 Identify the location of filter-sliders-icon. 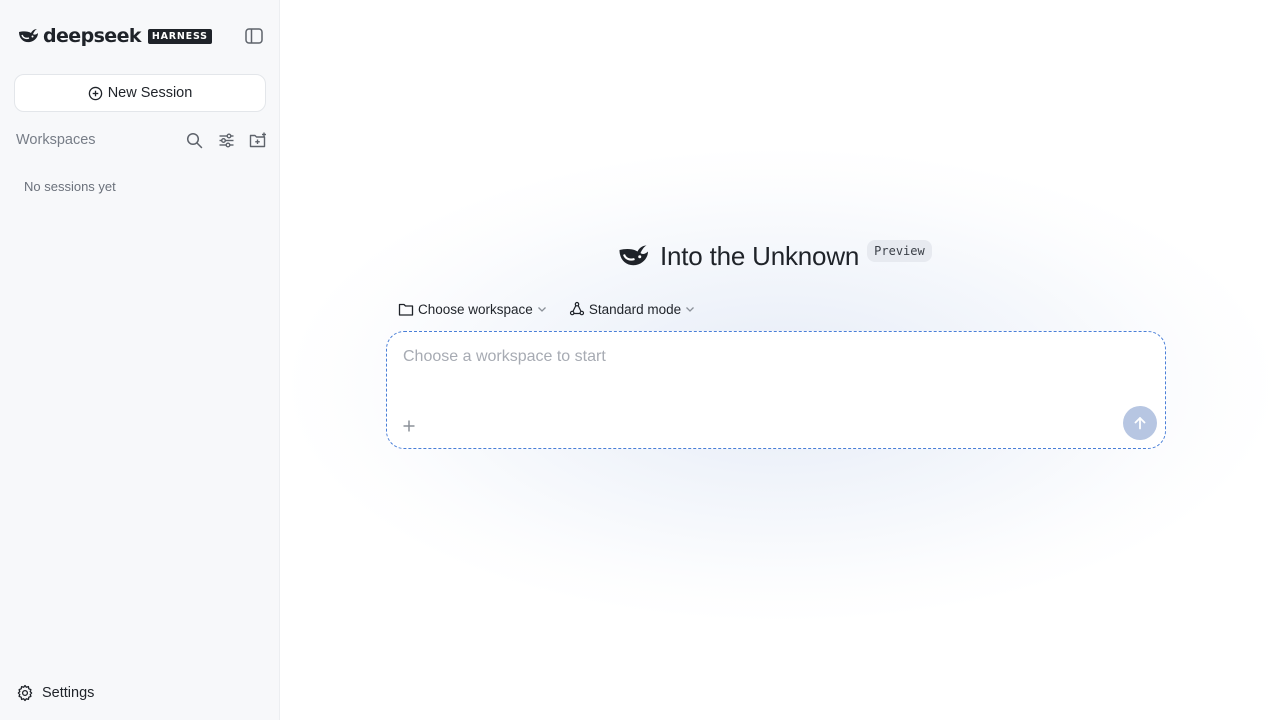
(226, 140).